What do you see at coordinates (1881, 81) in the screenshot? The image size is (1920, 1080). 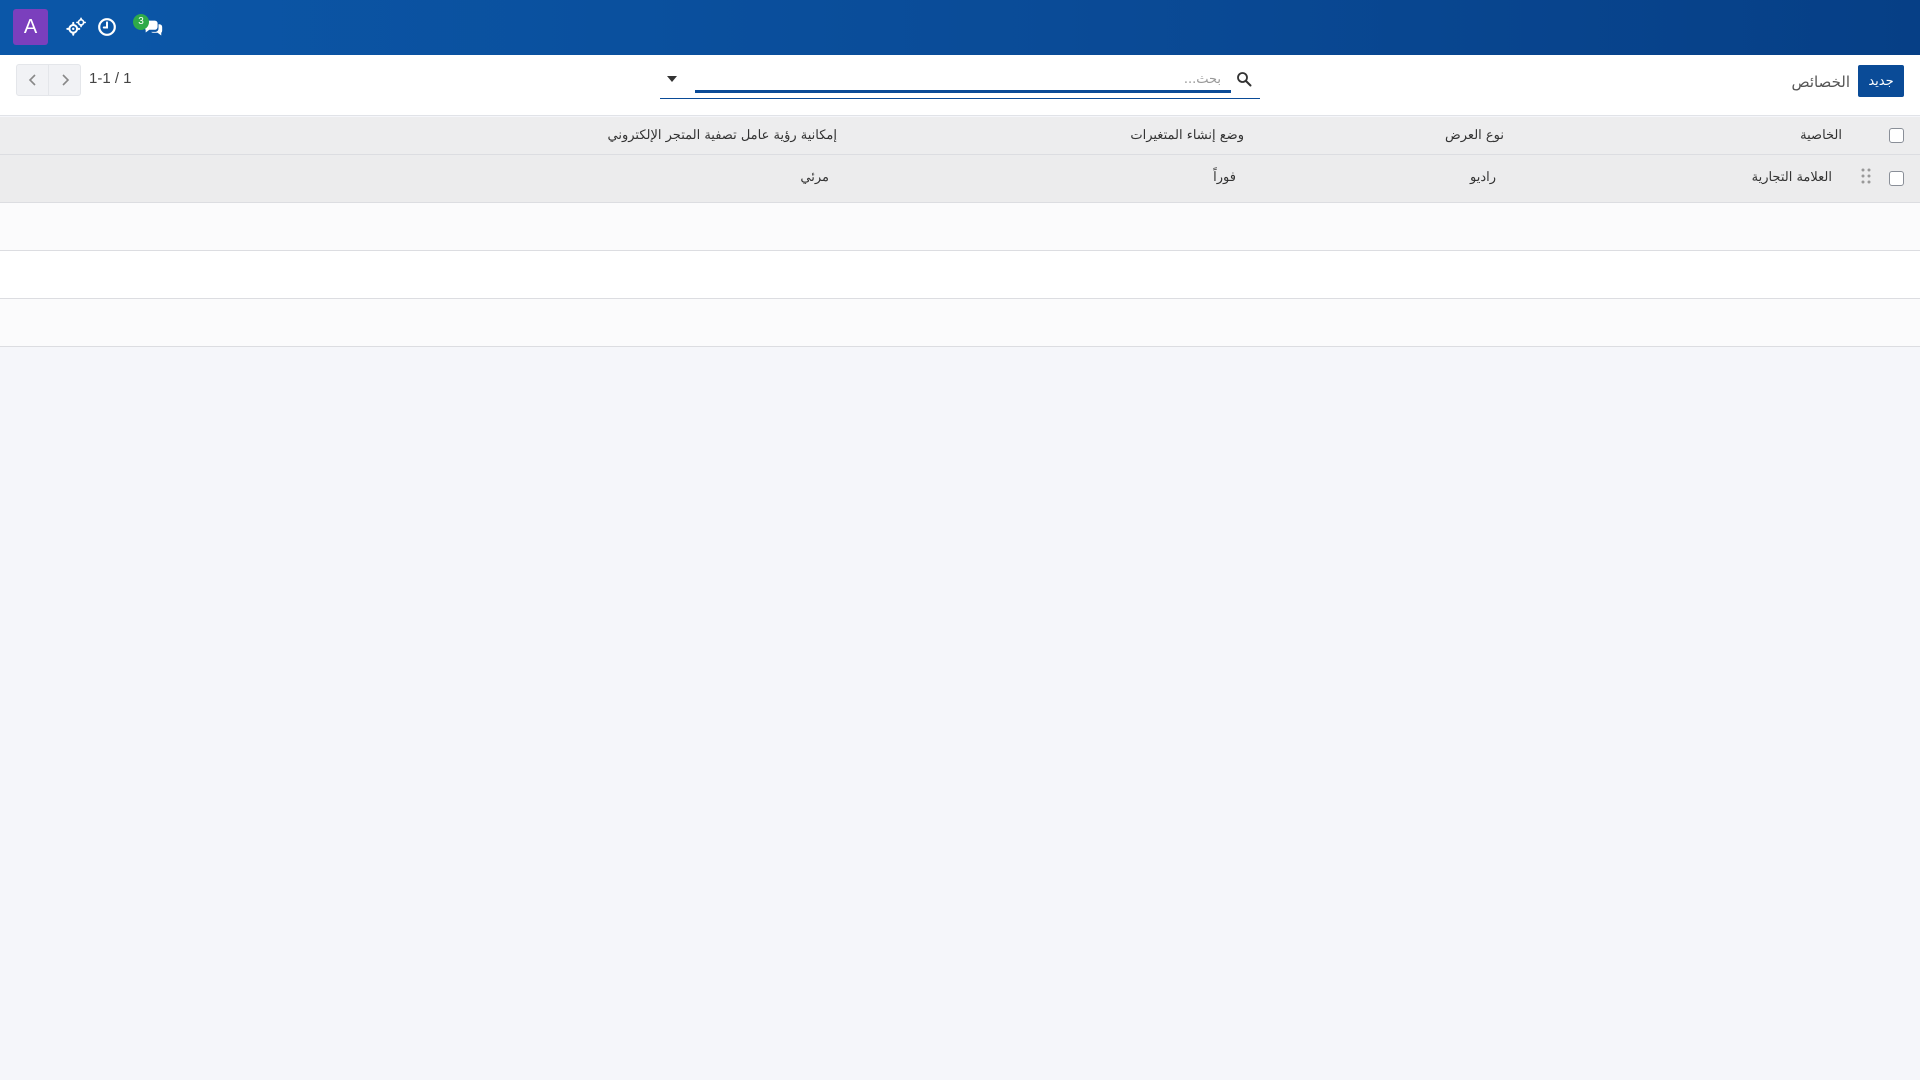 I see `new-button: جديد` at bounding box center [1881, 81].